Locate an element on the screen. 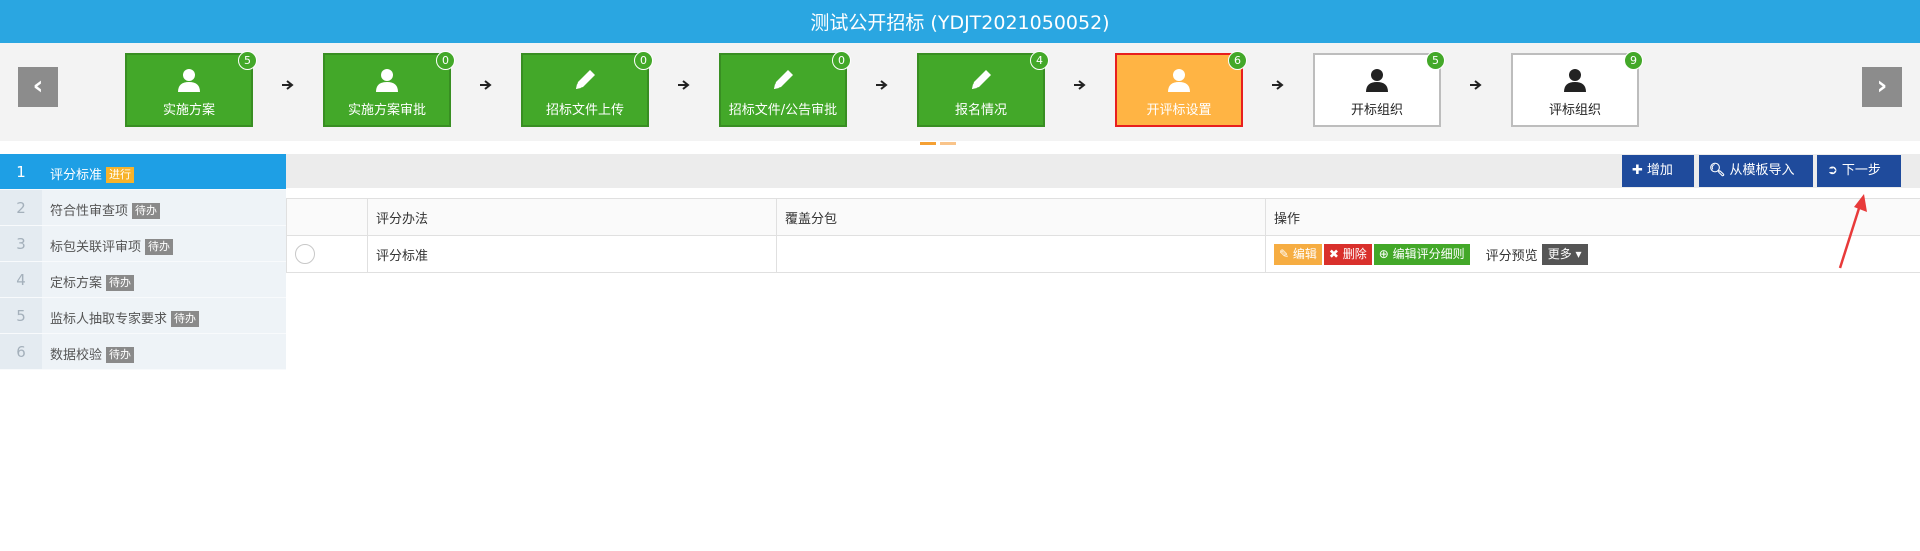 The height and width of the screenshot is (551, 1920). sidebar-item-label: 评分标准 is located at coordinates (76, 175).